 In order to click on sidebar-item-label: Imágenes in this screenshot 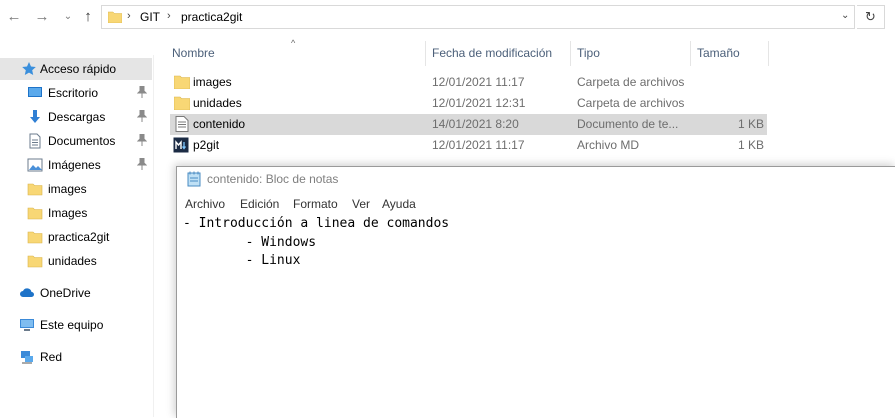, I will do `click(74, 165)`.